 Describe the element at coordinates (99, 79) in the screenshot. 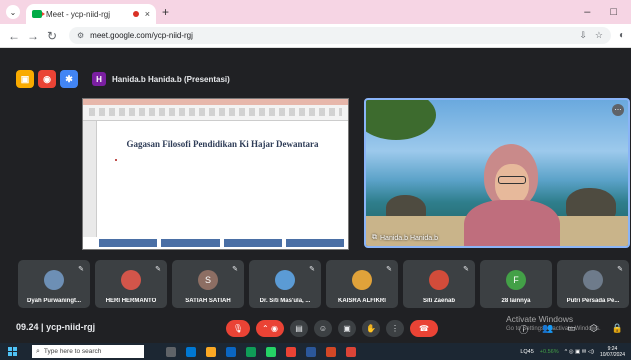

I see `presenter-avatar: H` at that location.